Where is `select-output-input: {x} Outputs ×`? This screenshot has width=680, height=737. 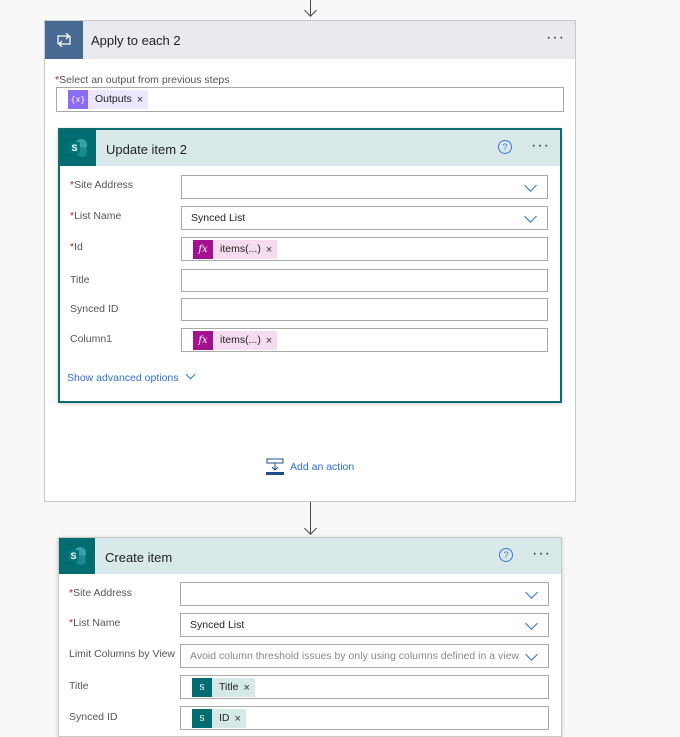
select-output-input: {x} Outputs × is located at coordinates (310, 99).